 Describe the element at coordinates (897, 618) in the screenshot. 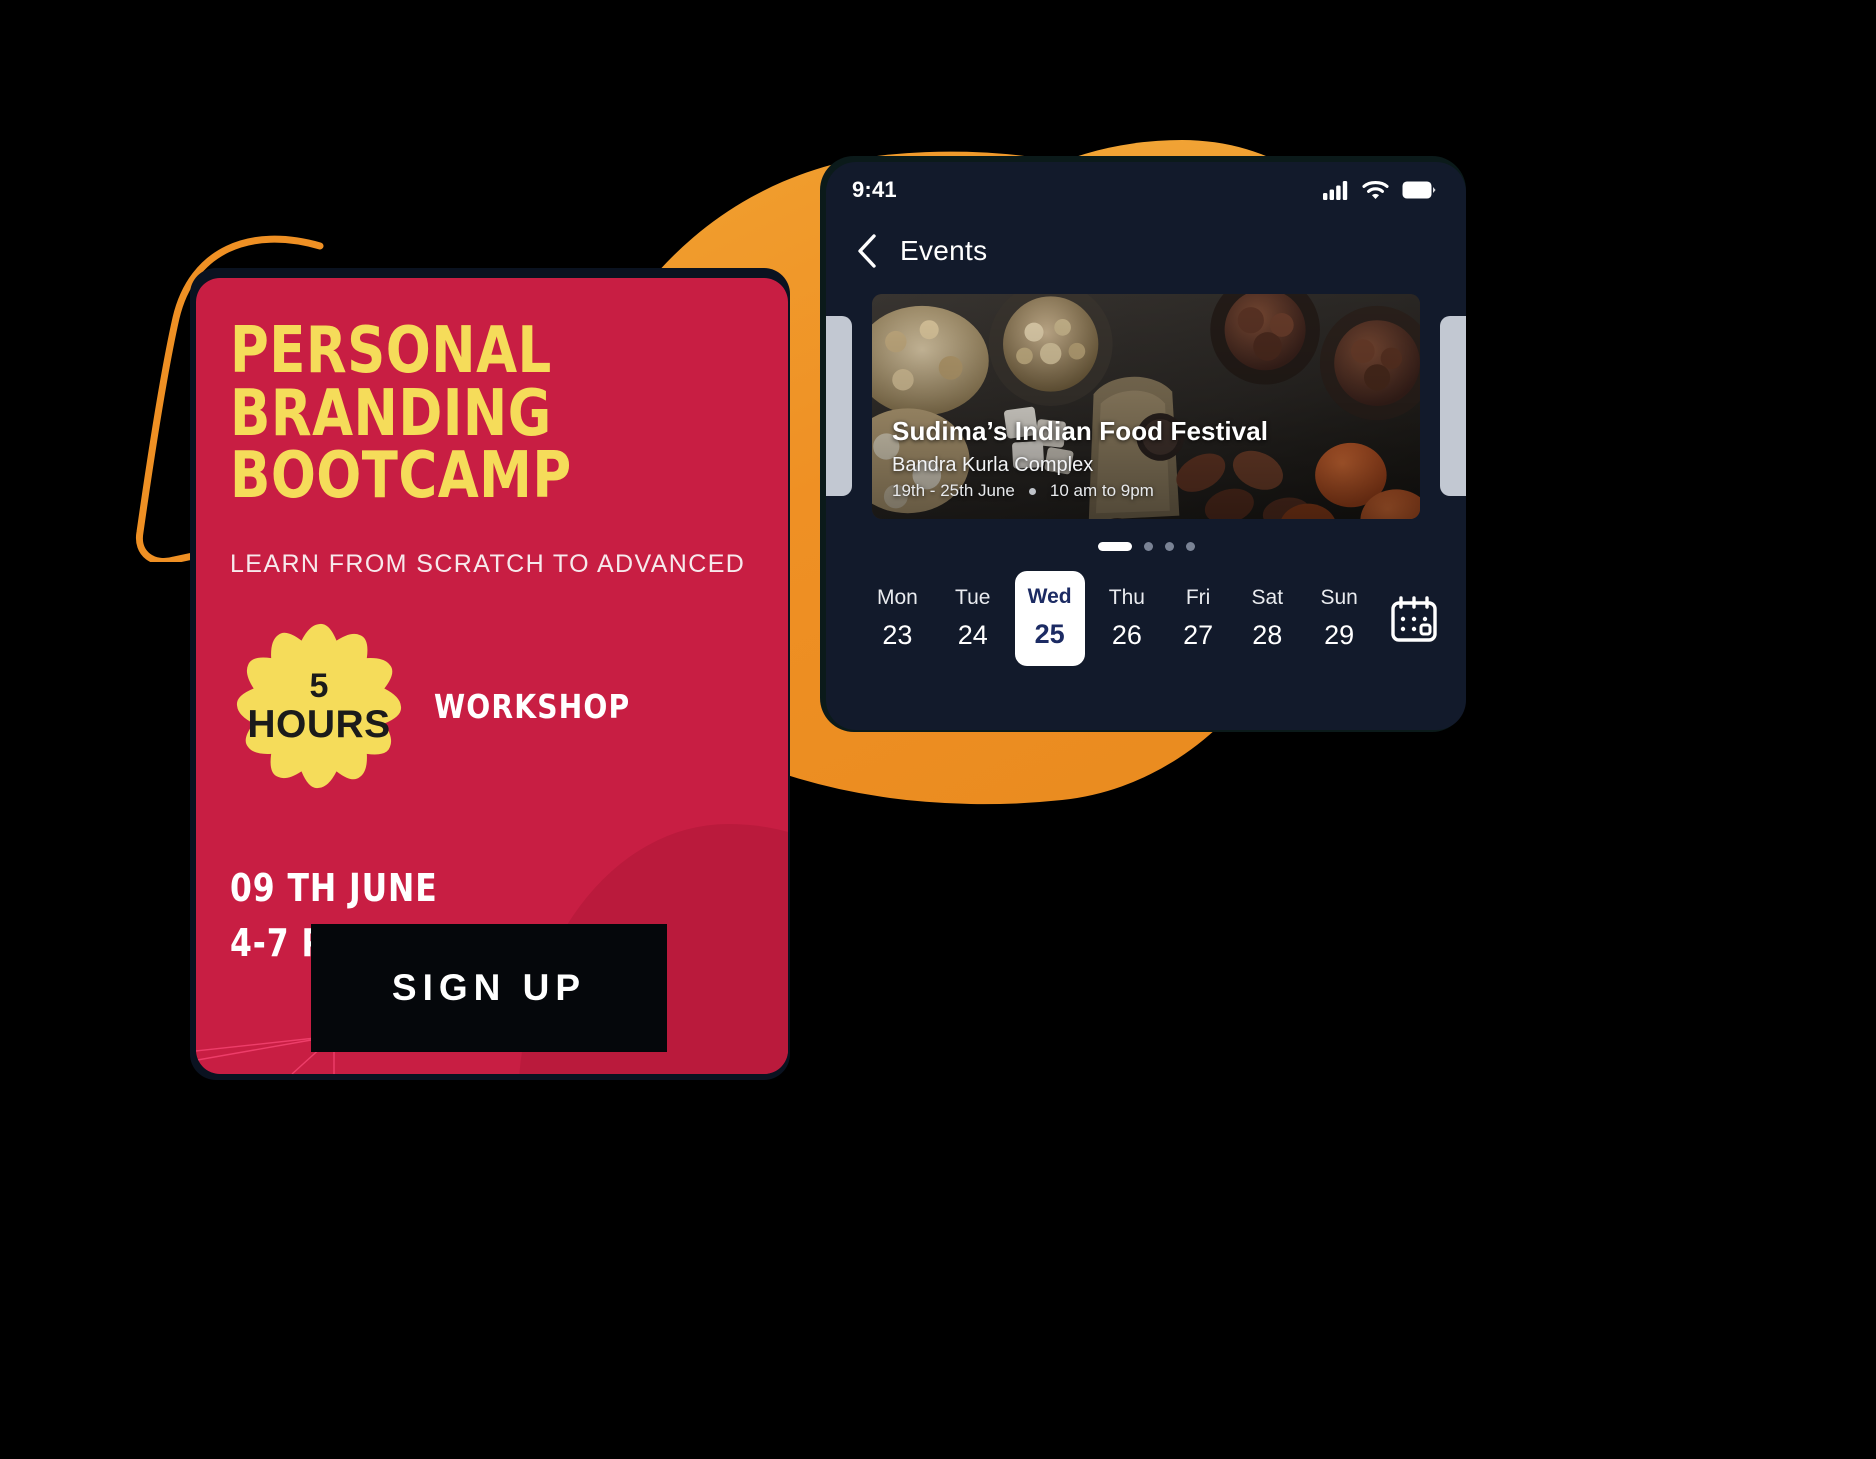

I see `day-option-mon: Mon 23` at that location.